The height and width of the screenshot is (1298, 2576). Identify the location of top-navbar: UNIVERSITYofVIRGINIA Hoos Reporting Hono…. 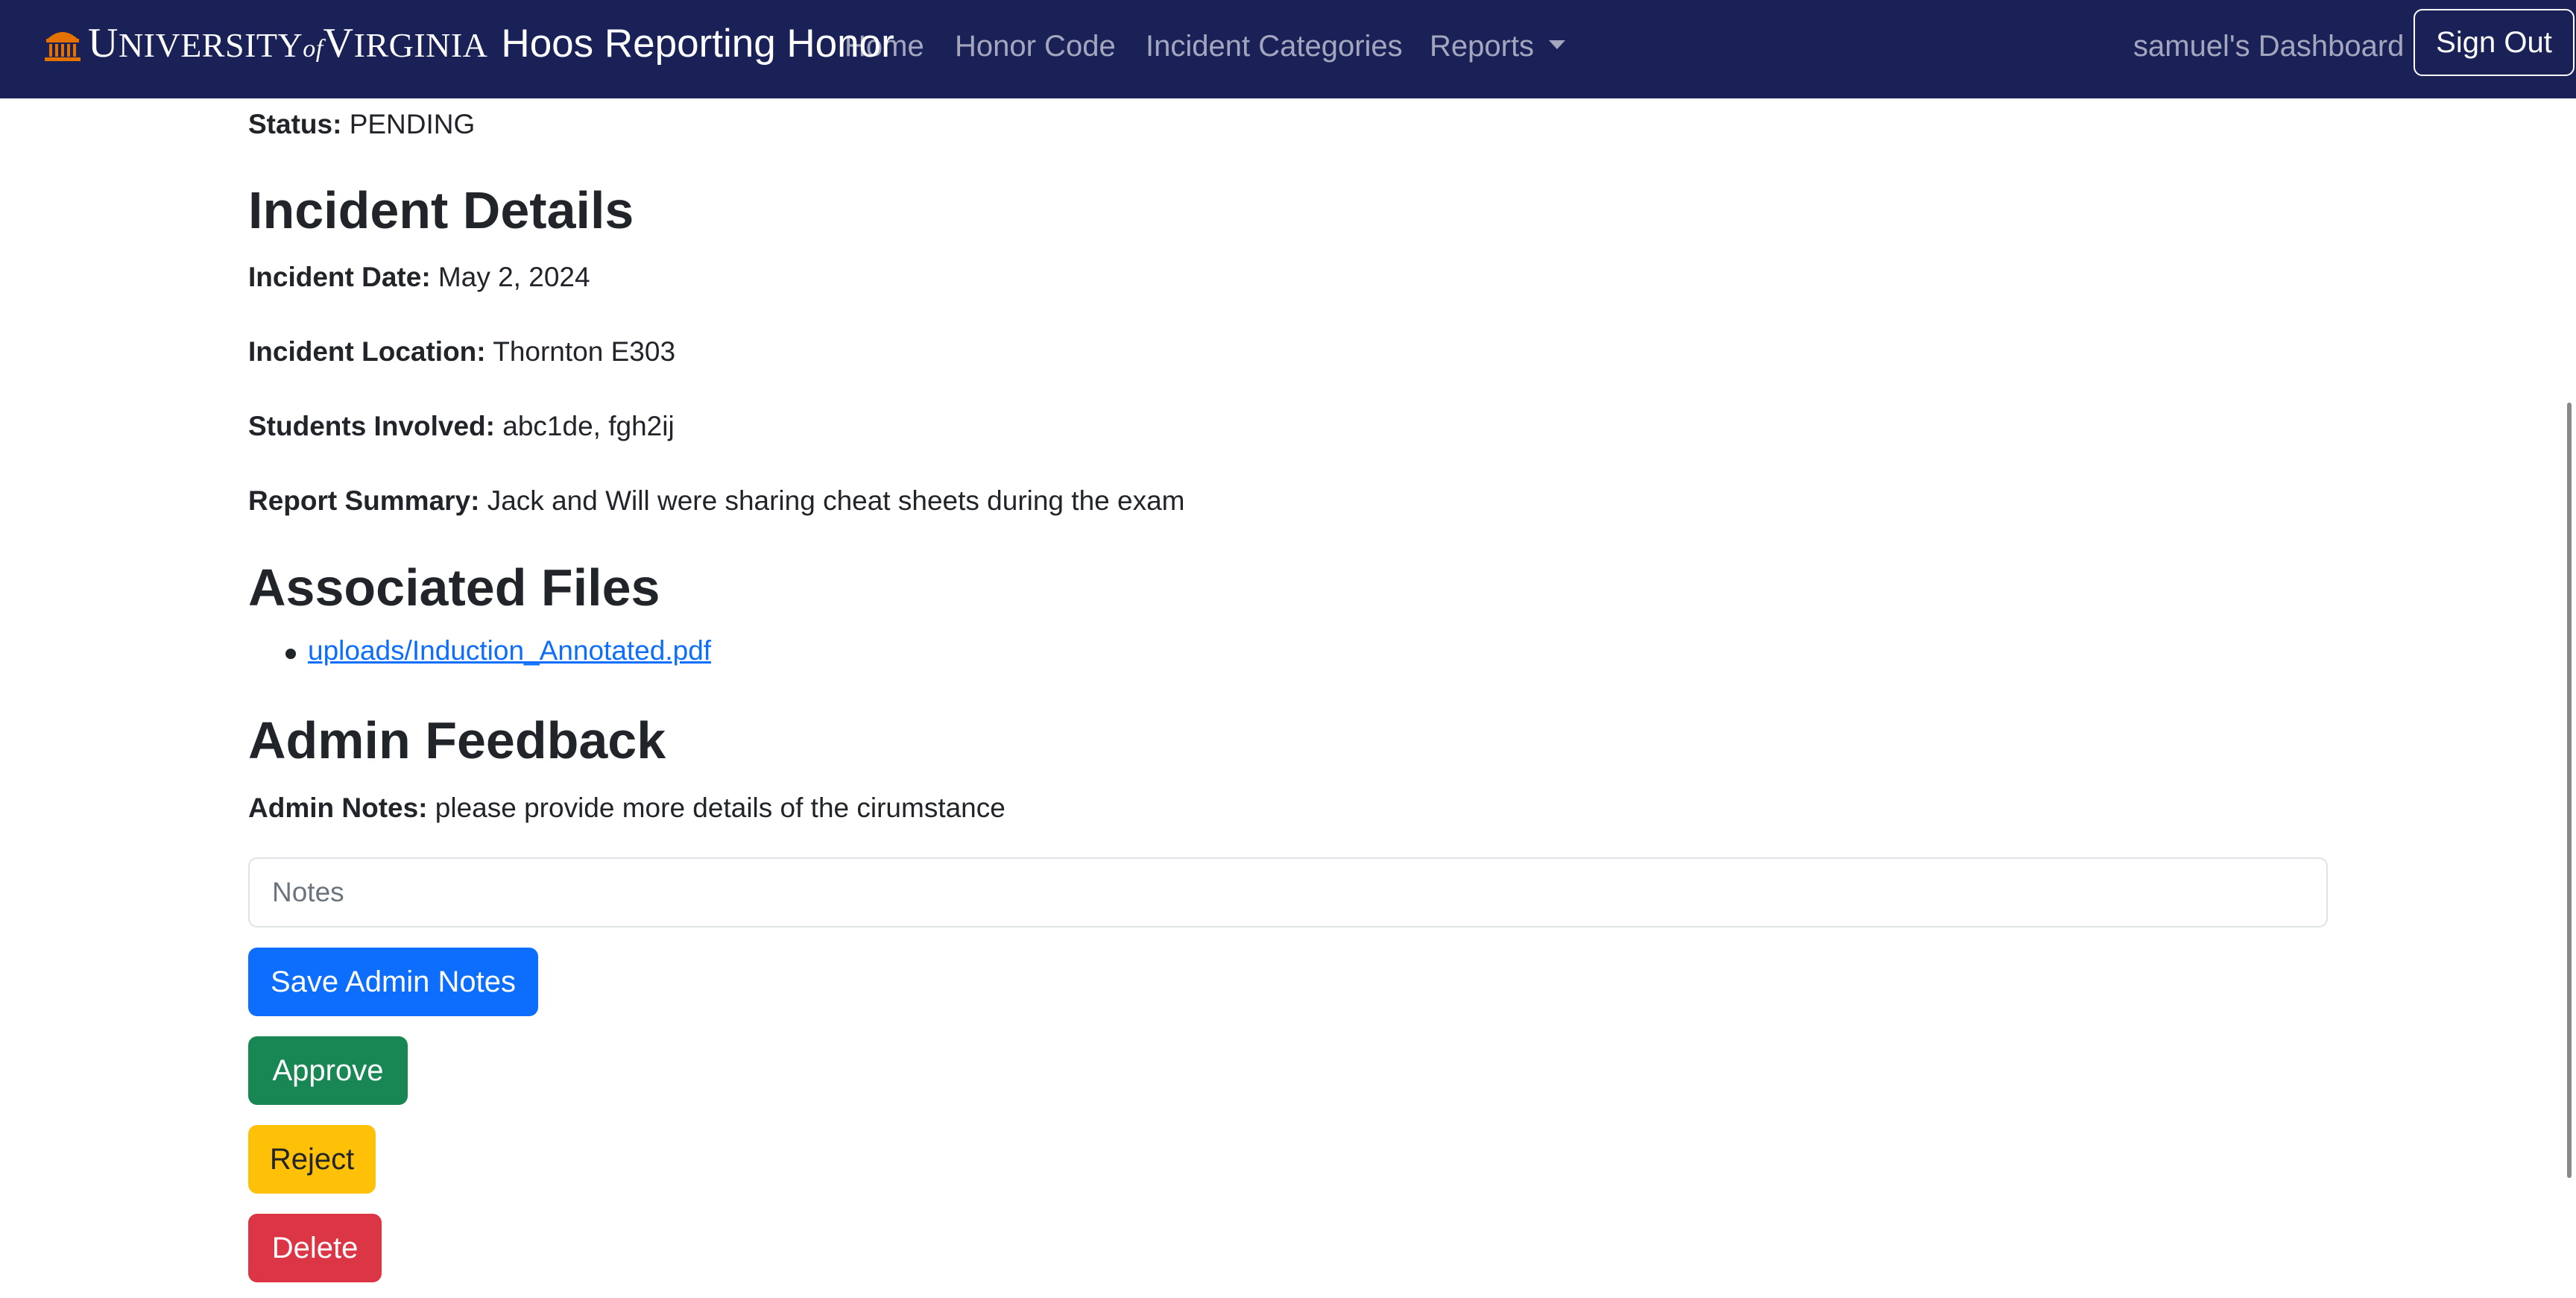
(1288, 49).